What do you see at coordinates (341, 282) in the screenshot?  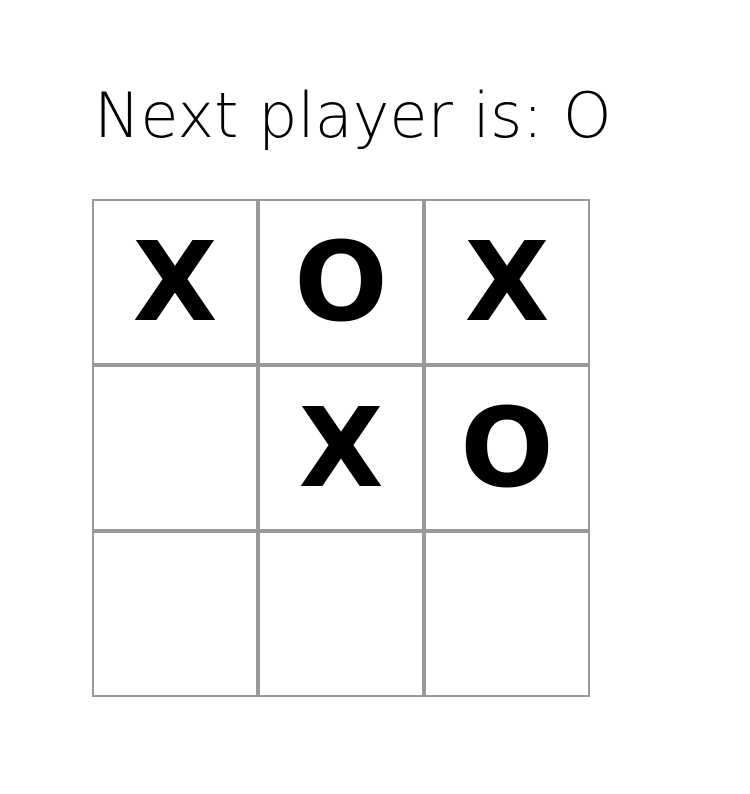 I see `board-square-1: O` at bounding box center [341, 282].